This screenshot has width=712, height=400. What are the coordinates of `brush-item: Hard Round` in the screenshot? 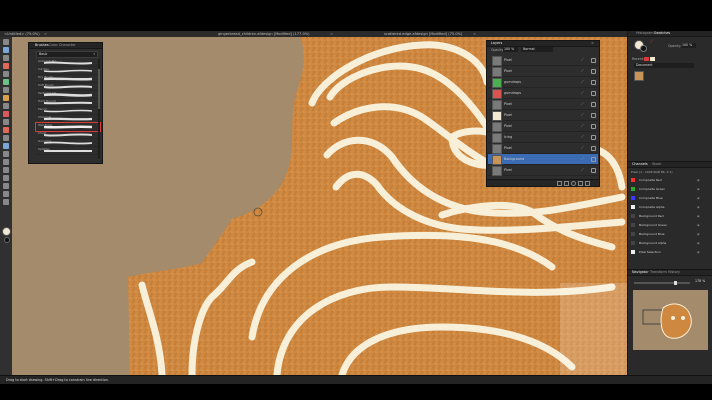 It's located at (68, 103).